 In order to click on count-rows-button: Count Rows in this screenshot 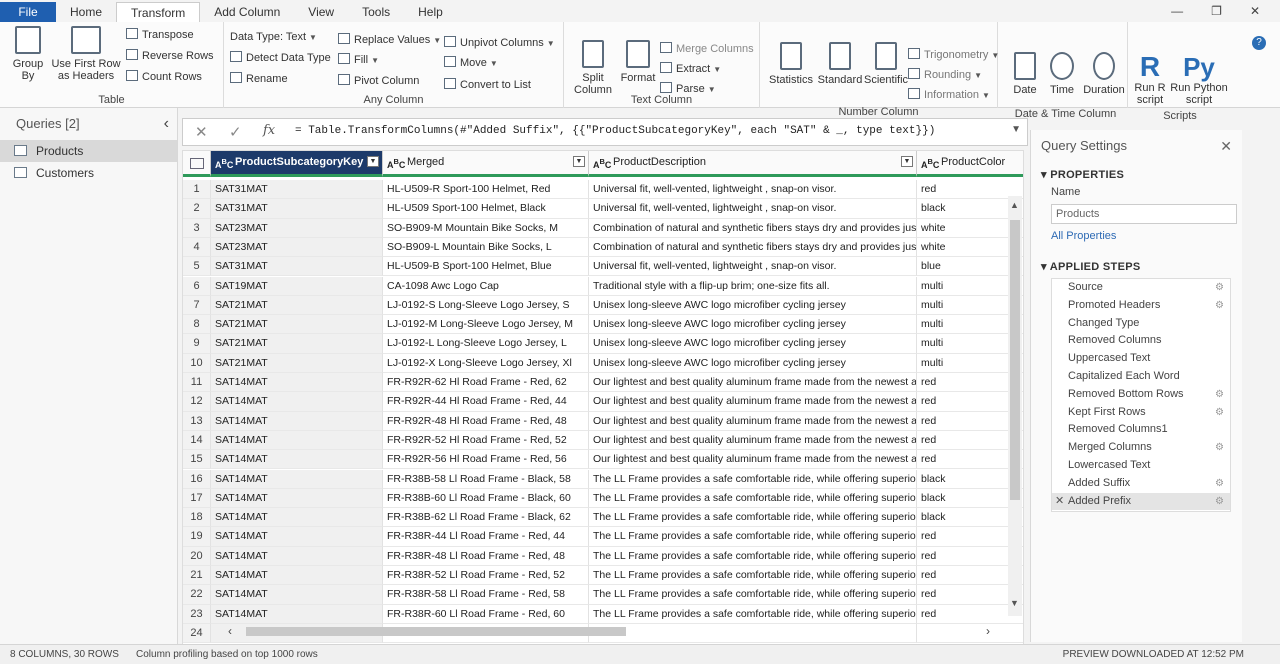, I will do `click(164, 77)`.